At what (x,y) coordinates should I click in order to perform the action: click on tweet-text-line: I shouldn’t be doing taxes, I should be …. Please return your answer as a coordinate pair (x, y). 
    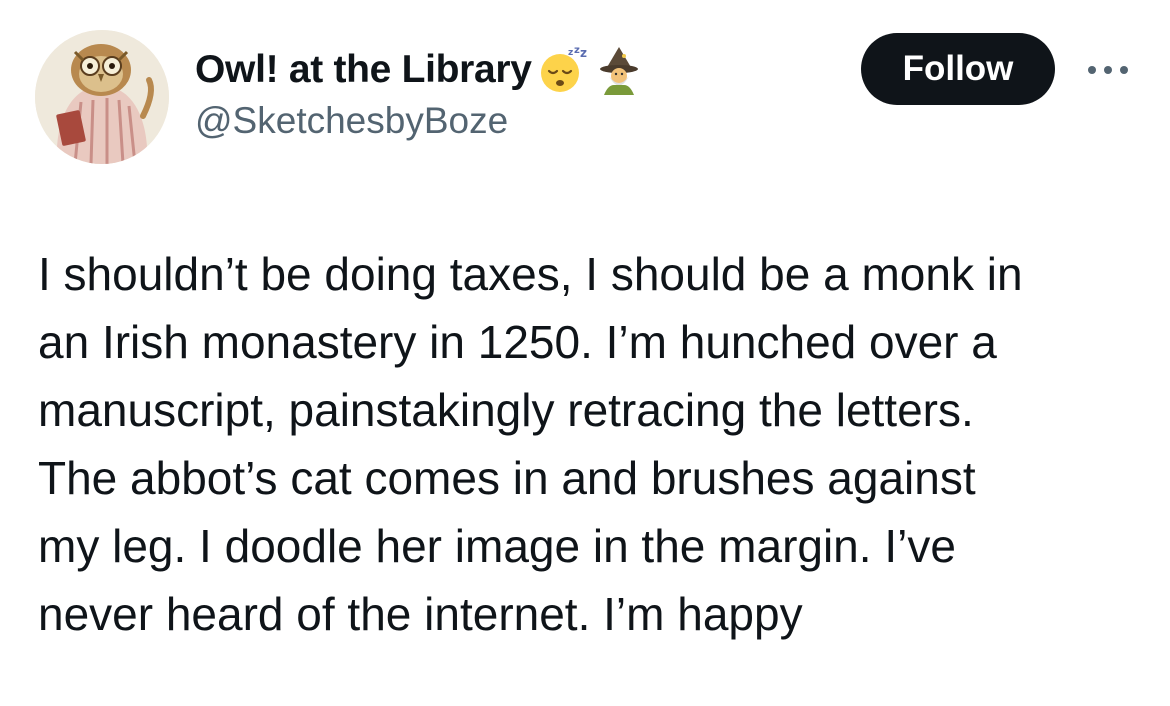
    Looking at the image, I should click on (530, 274).